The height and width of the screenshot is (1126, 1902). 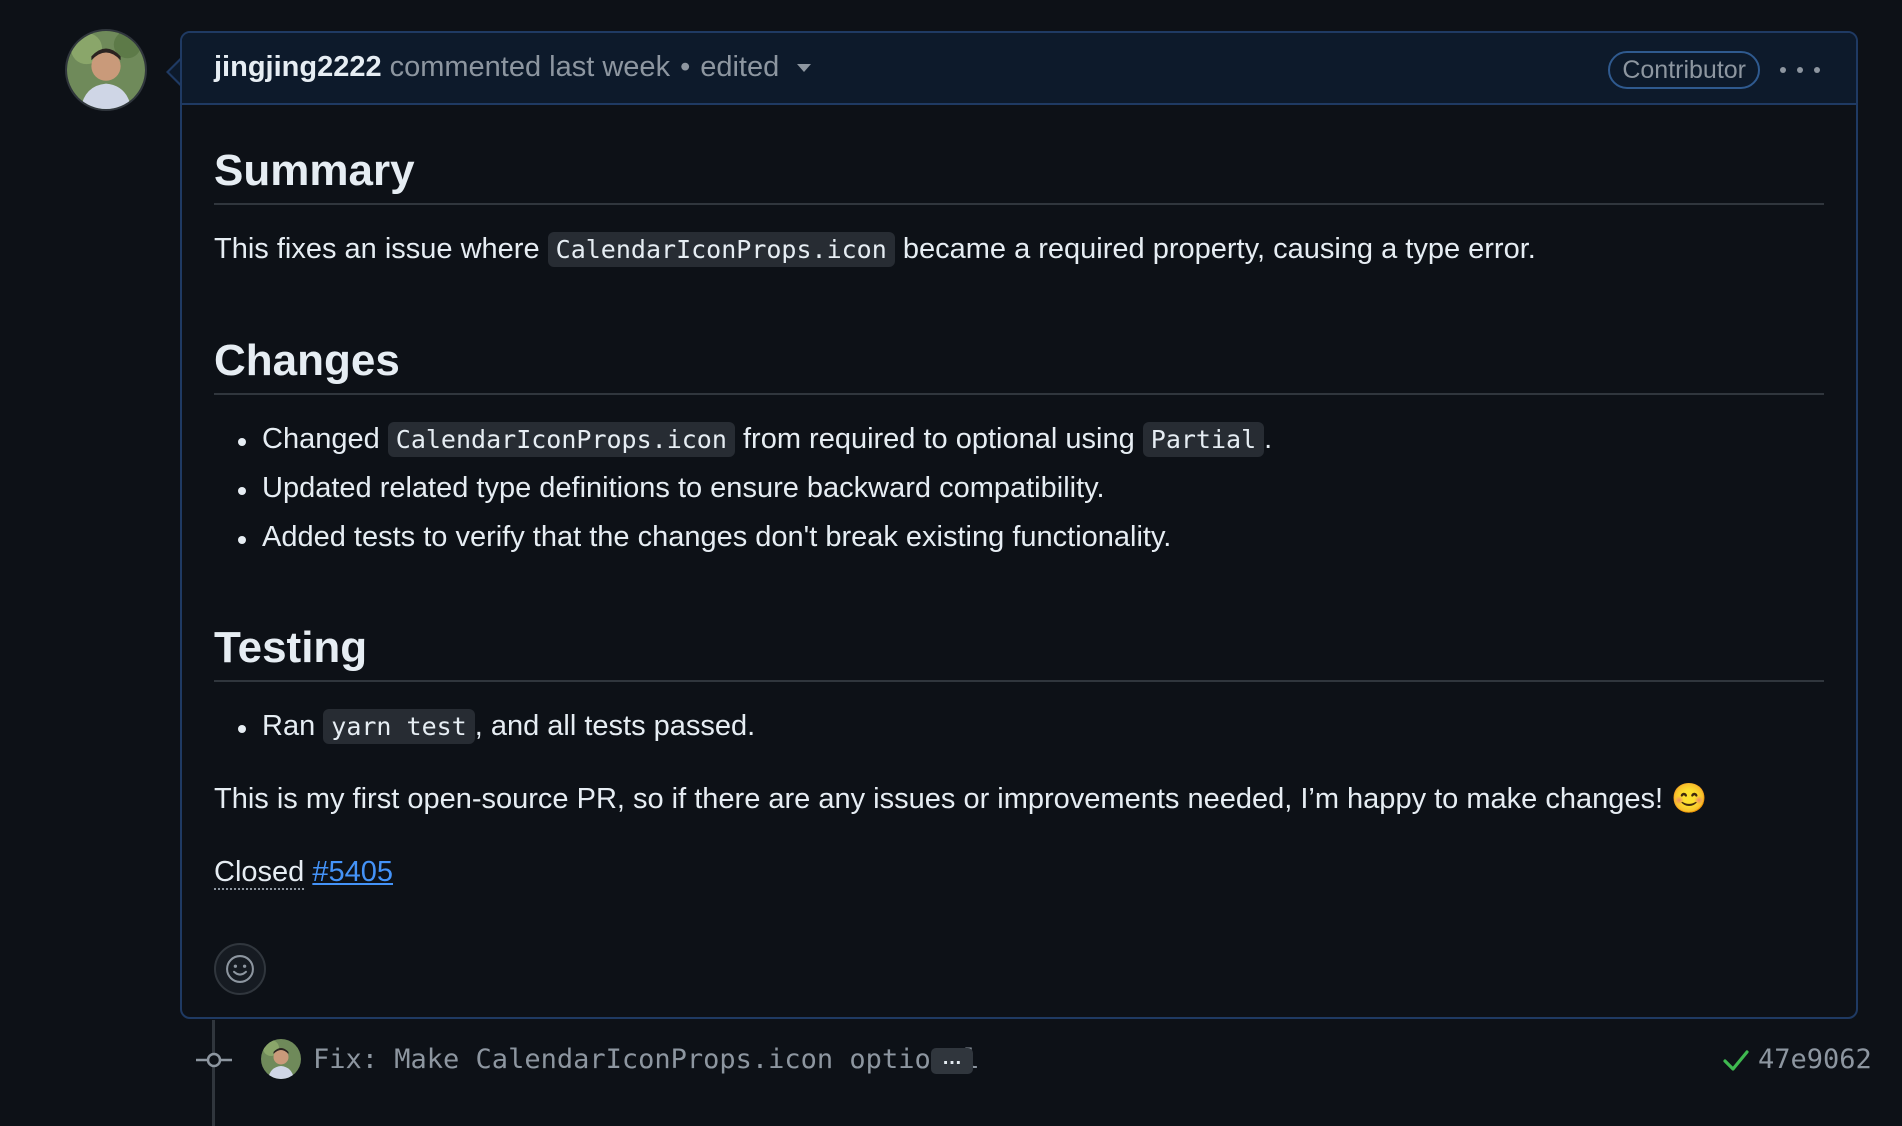 I want to click on heading-testing: Testing, so click(x=1019, y=652).